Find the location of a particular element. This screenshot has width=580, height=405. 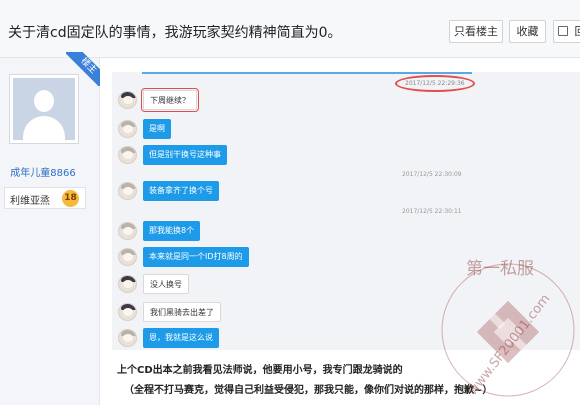

chat-bubble: 下周继续？ is located at coordinates (170, 100).